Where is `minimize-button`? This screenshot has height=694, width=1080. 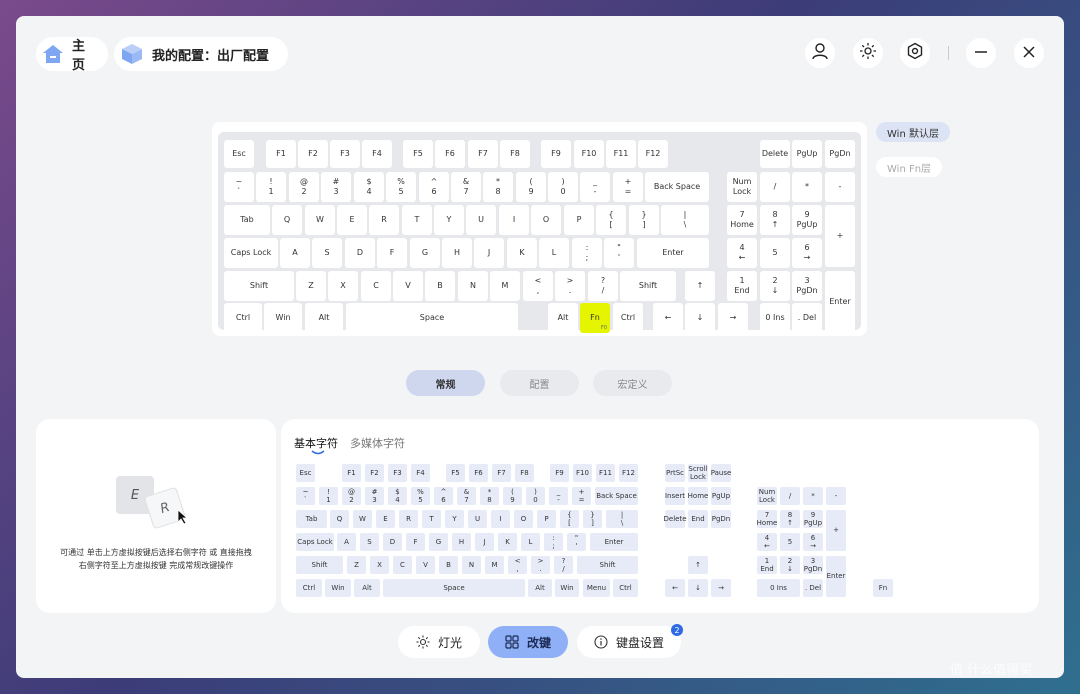 minimize-button is located at coordinates (981, 53).